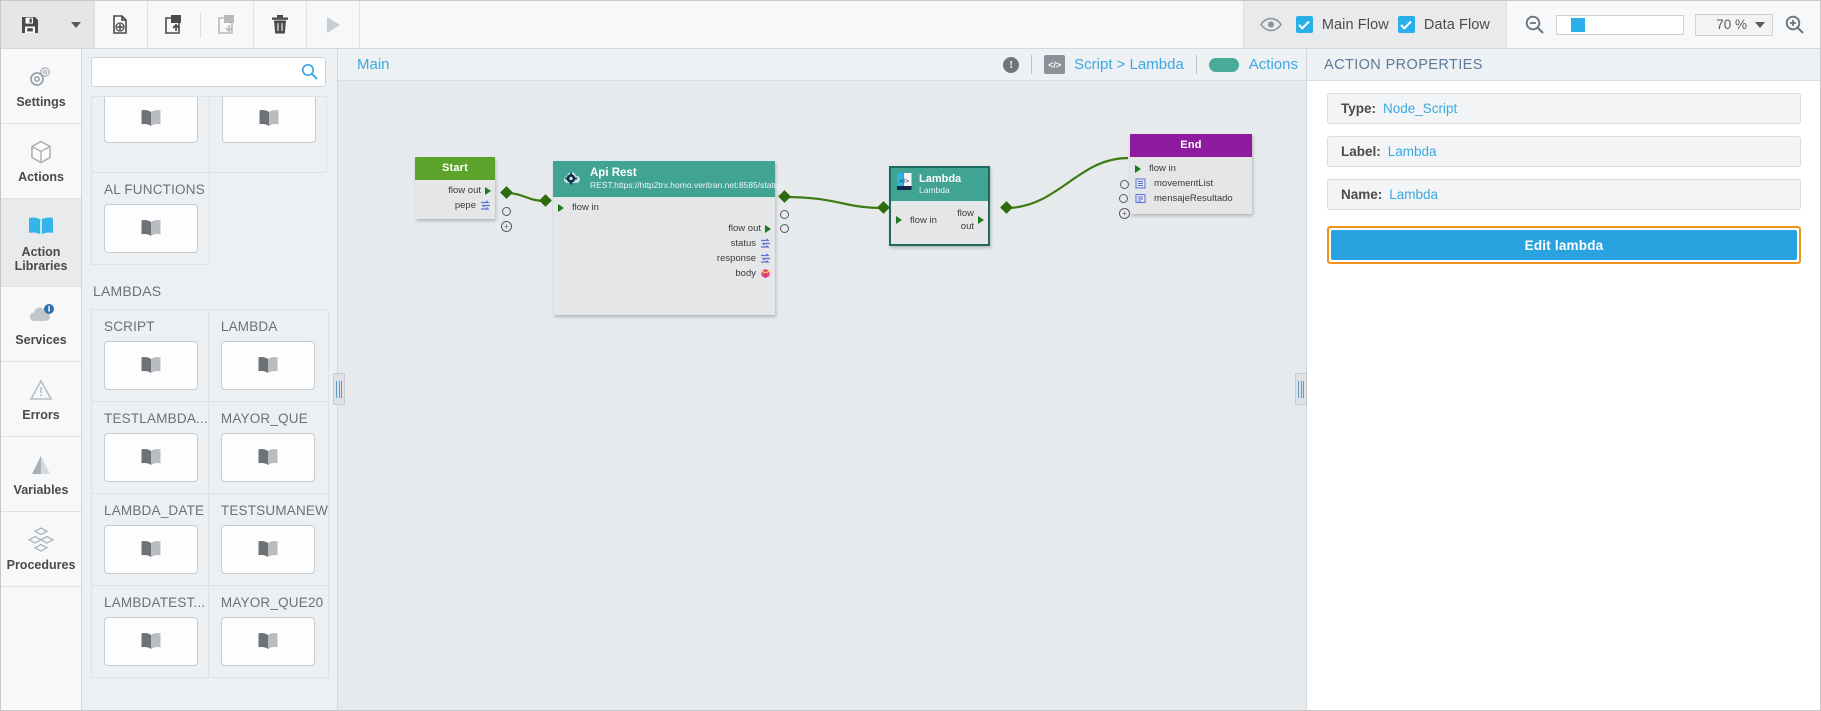  I want to click on zoom-out-icon, so click(1534, 24).